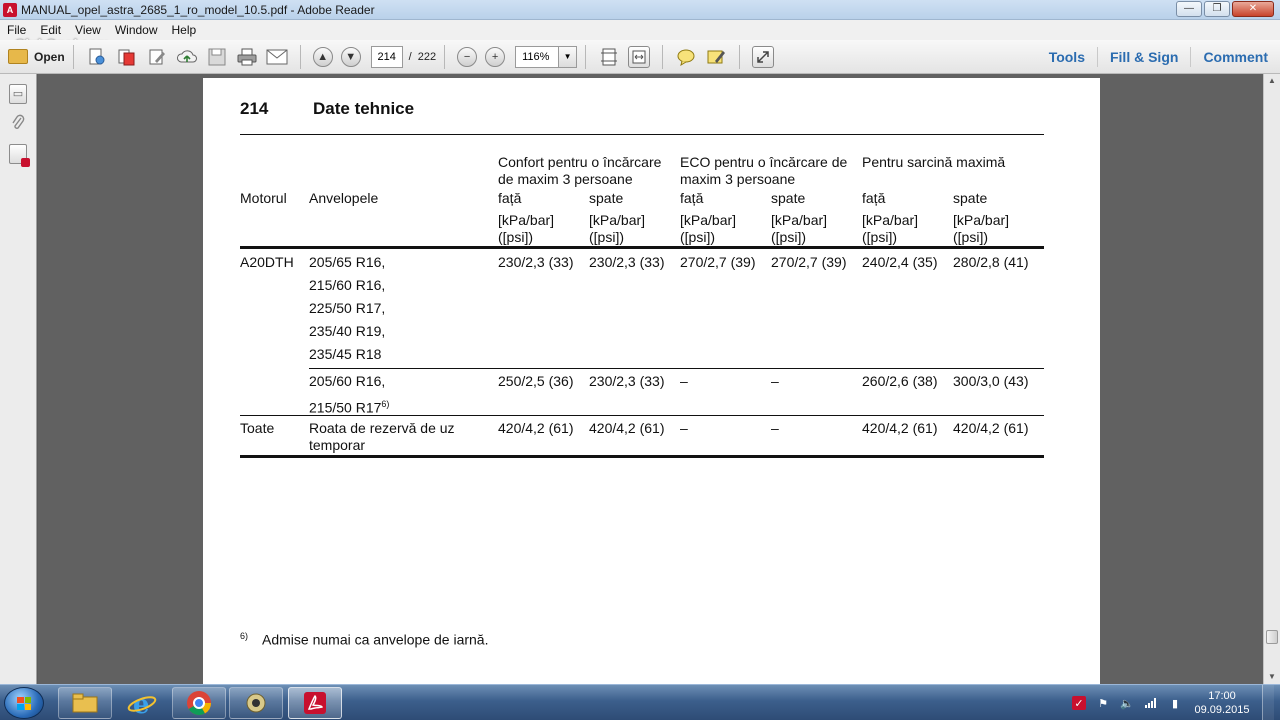 Image resolution: width=1280 pixels, height=720 pixels. I want to click on engine-cell: A20DTH, so click(267, 262).